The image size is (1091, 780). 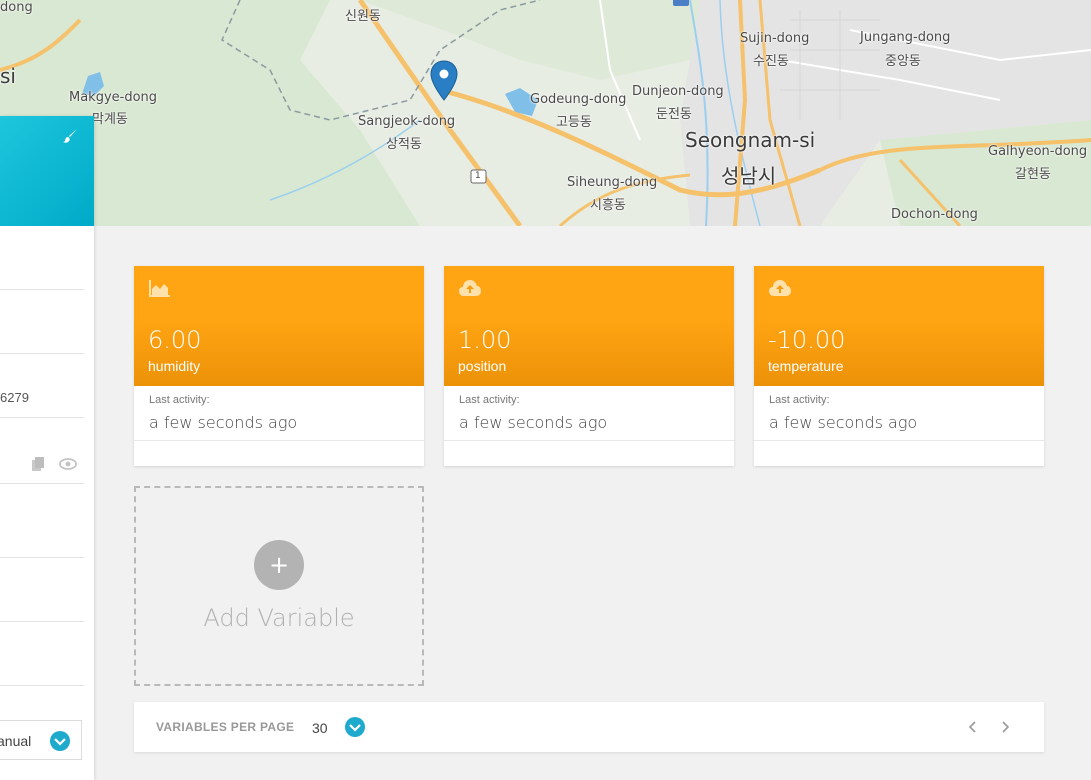 I want to click on map-label: 막계동, so click(x=110, y=119).